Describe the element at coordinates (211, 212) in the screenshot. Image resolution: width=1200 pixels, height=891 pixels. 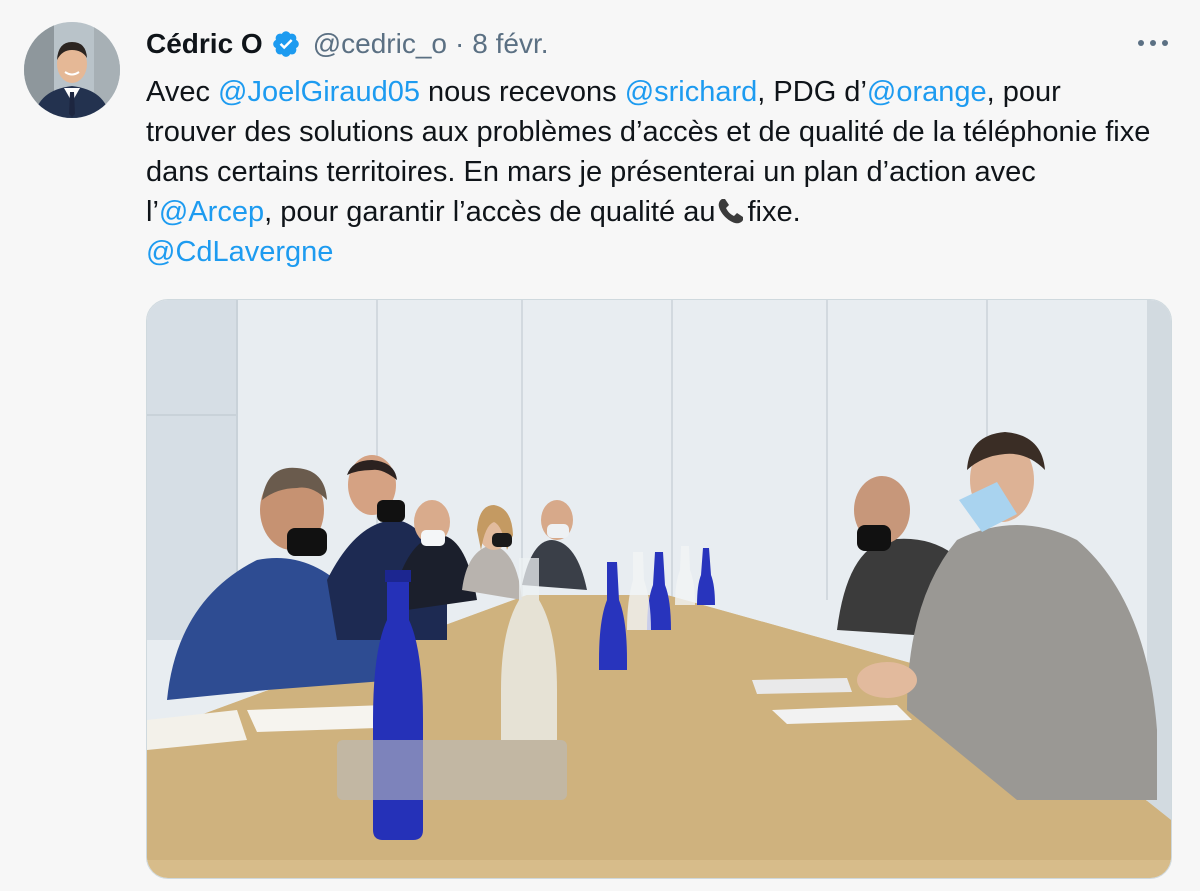
I see `mention-link: @Arcep` at that location.